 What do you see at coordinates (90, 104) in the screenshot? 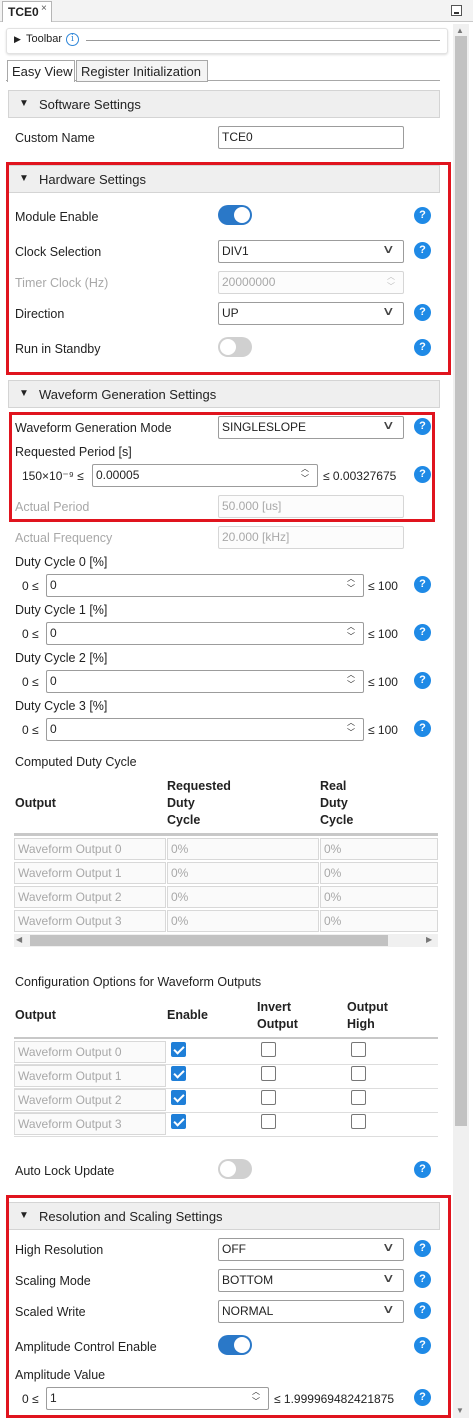
I see `section-title: Software Settings` at bounding box center [90, 104].